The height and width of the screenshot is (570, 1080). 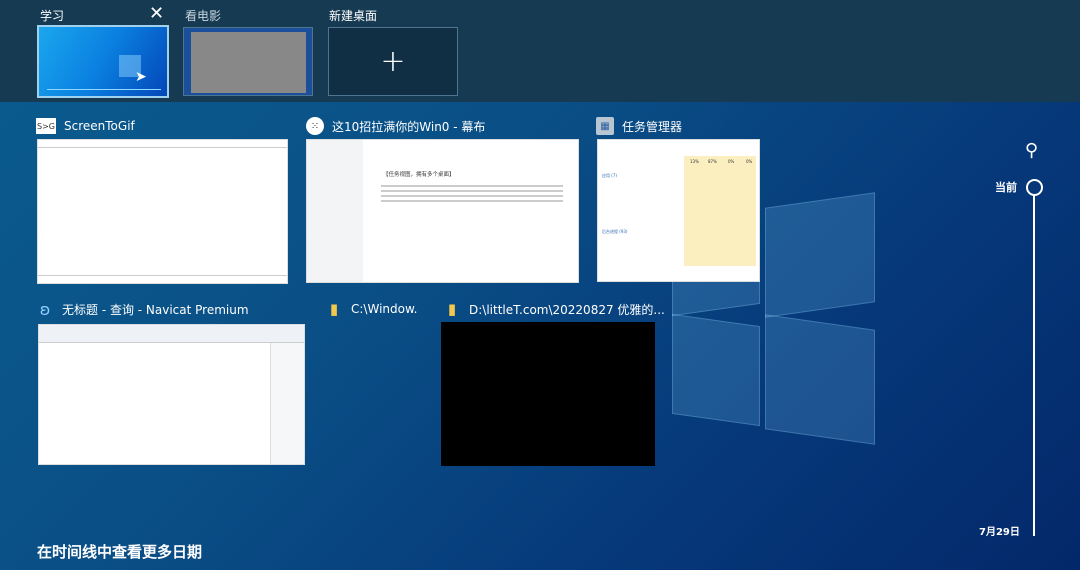 I want to click on desktop-label: 新建桌面, so click(x=353, y=16).